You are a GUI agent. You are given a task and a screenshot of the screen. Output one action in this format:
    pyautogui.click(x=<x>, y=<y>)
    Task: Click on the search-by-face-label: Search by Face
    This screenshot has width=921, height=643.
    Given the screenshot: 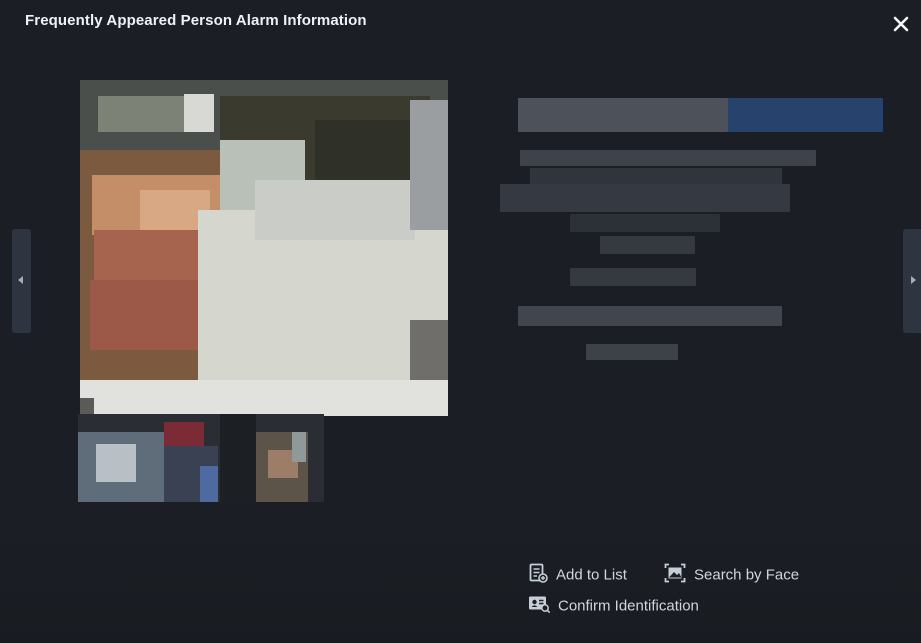 What is the action you would take?
    pyautogui.click(x=747, y=575)
    